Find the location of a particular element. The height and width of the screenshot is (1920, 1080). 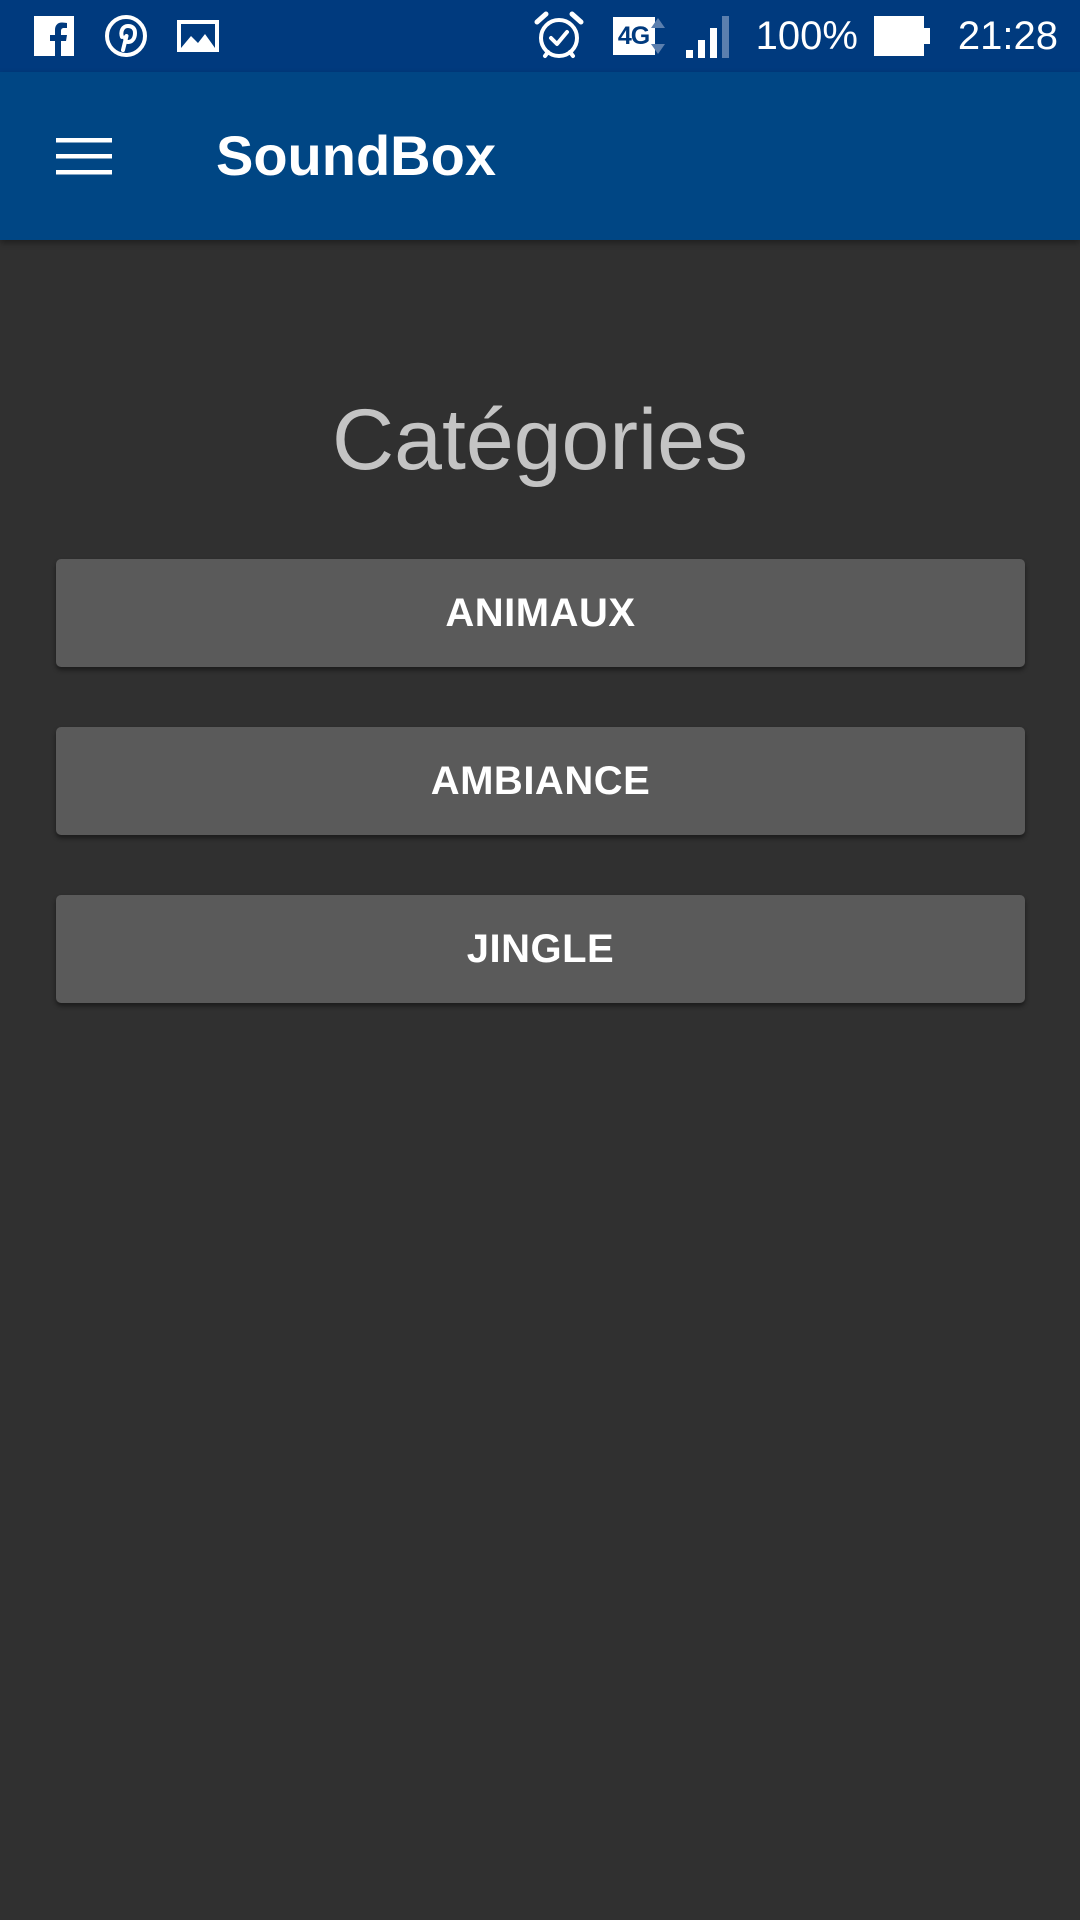

facebook-icon is located at coordinates (54, 36).